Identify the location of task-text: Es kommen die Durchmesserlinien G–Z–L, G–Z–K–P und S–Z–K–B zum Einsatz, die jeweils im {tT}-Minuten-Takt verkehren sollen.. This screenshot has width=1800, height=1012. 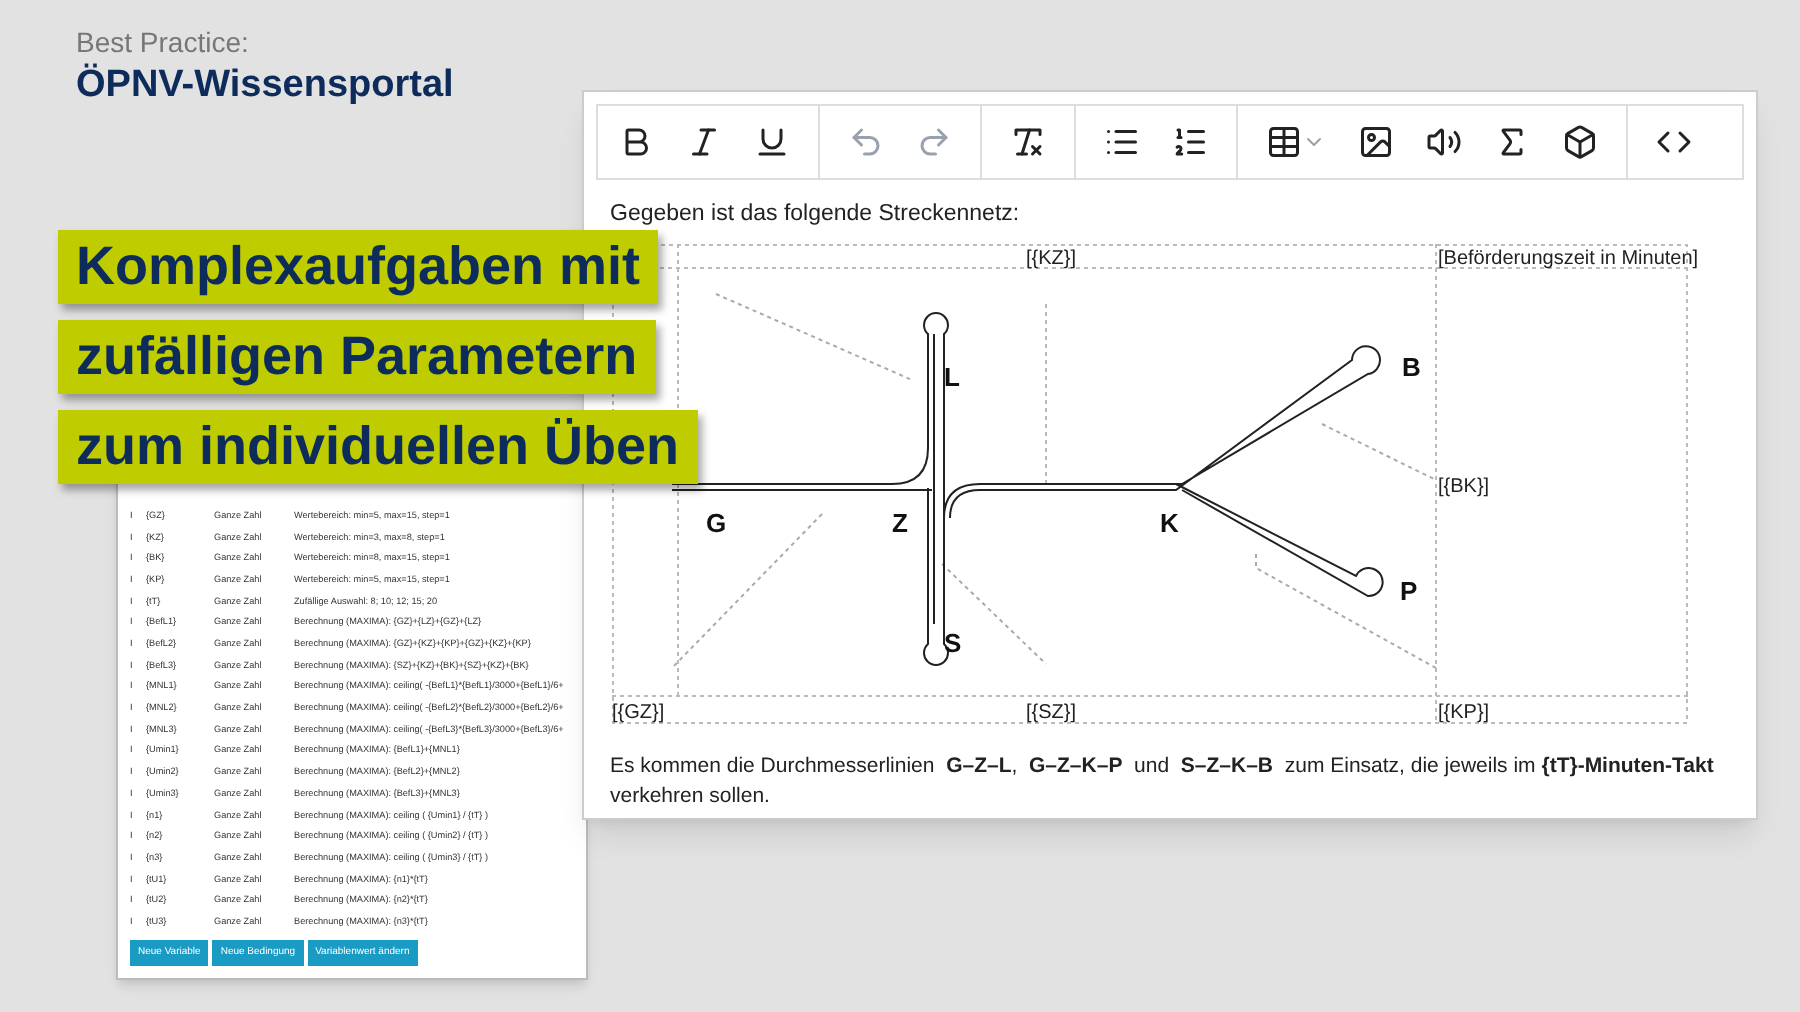
(1163, 781).